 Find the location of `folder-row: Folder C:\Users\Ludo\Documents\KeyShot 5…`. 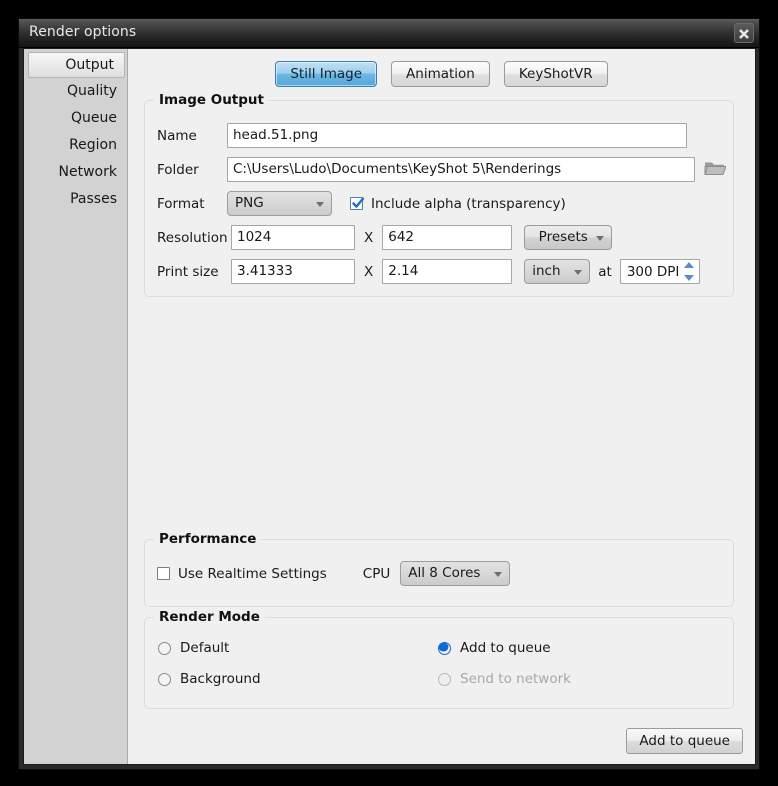

folder-row: Folder C:\Users\Ludo\Documents\KeyShot 5… is located at coordinates (442, 169).